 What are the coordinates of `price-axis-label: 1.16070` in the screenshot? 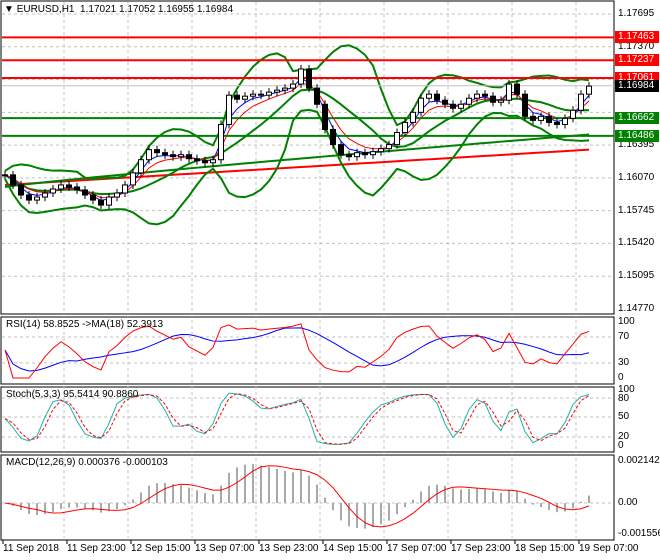 It's located at (636, 177).